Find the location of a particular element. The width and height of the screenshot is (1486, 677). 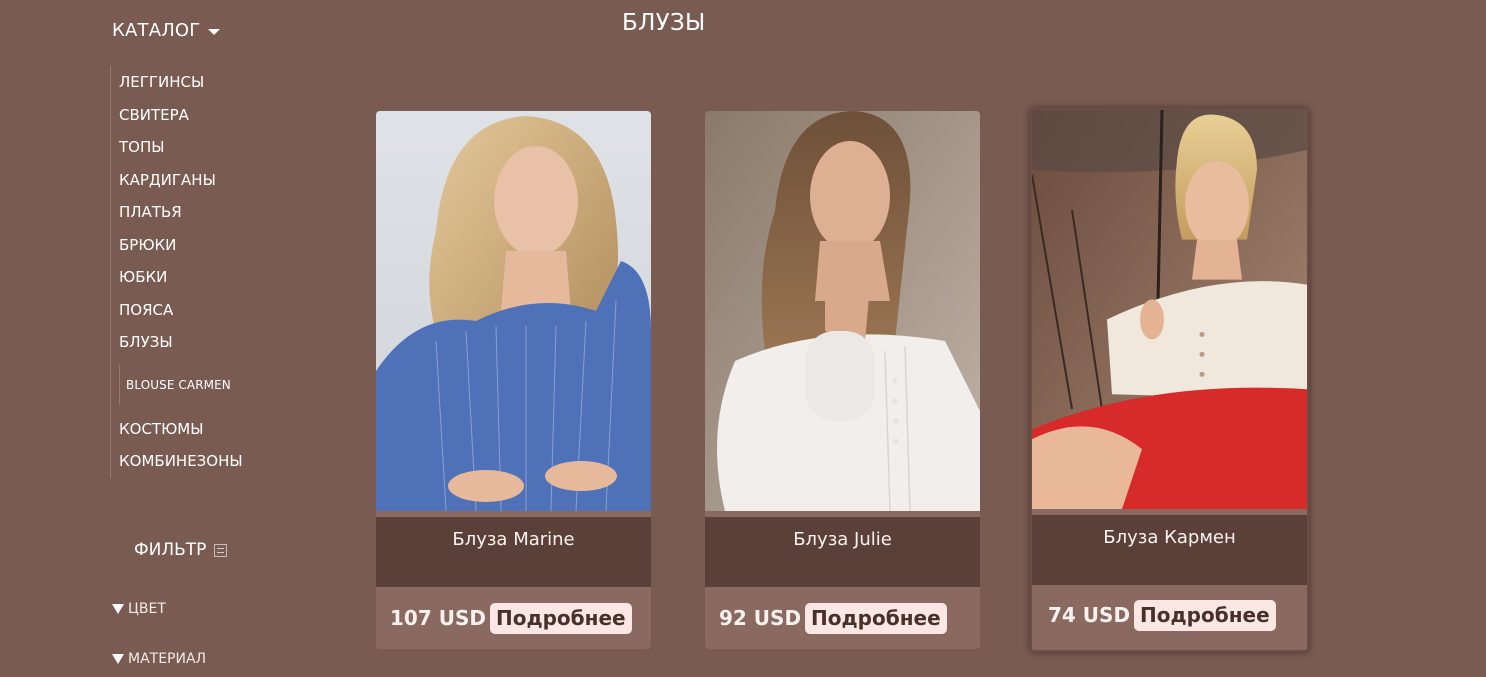

product-price: 74 USD is located at coordinates (1089, 615).